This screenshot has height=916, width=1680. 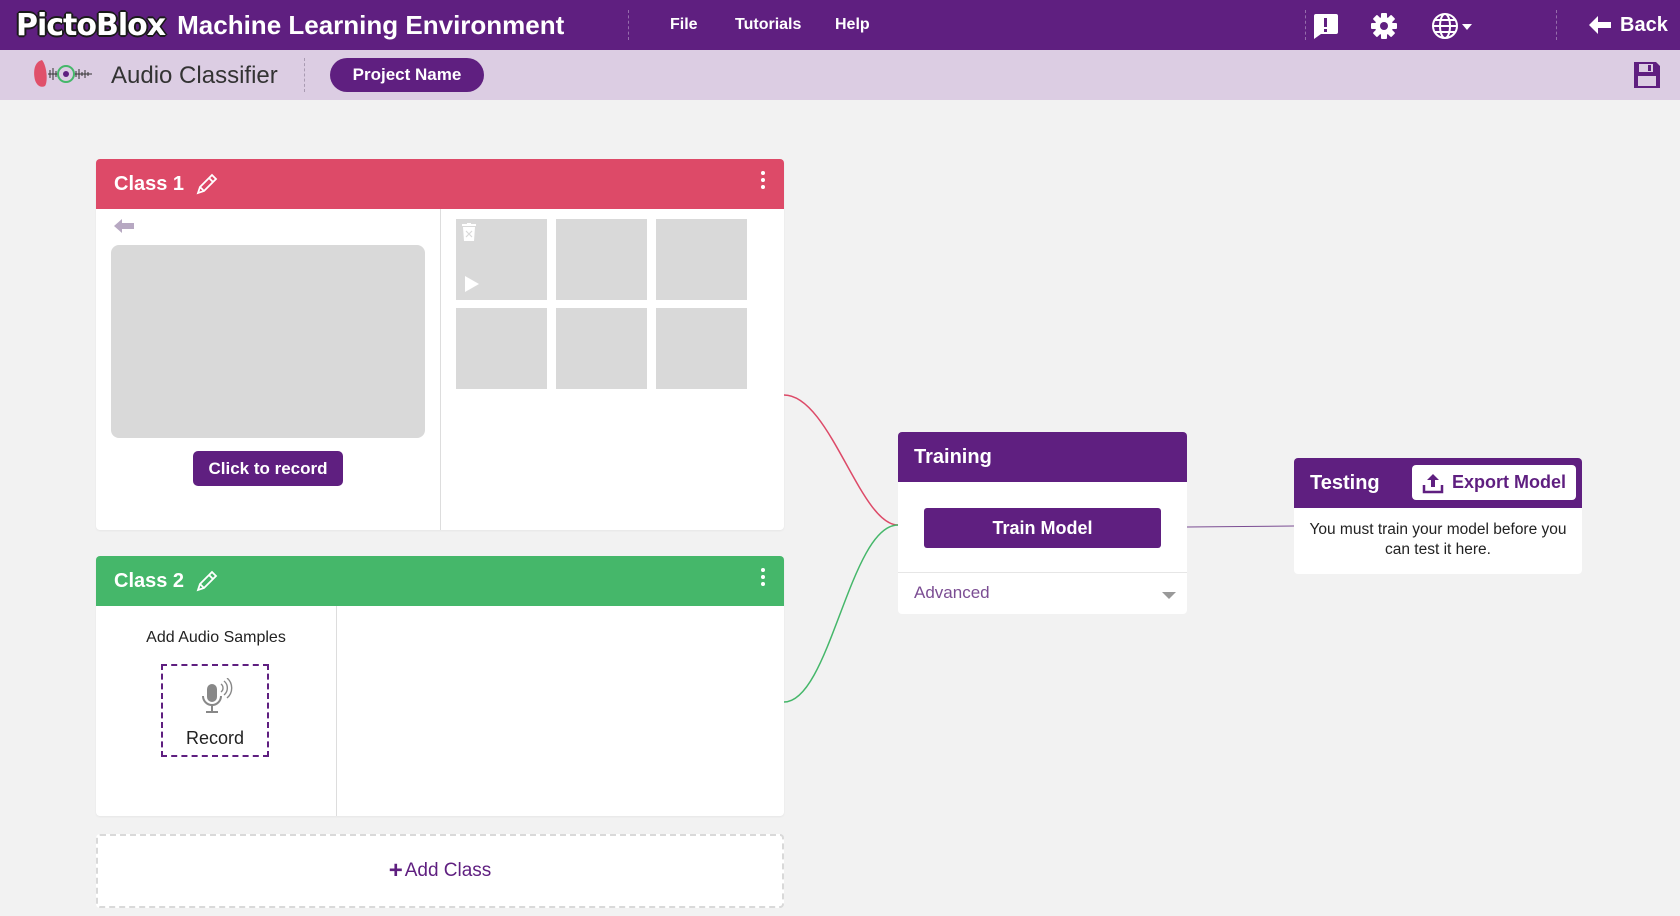 What do you see at coordinates (440, 184) in the screenshot?
I see `class-header: Class 1` at bounding box center [440, 184].